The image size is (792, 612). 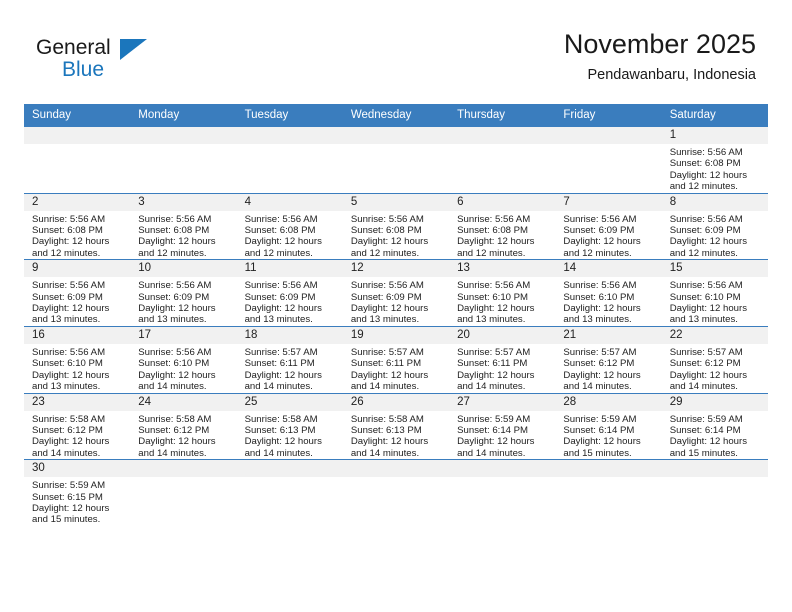 What do you see at coordinates (386, 231) in the screenshot?
I see `sunset-text: Sunset: 6:08 PM` at bounding box center [386, 231].